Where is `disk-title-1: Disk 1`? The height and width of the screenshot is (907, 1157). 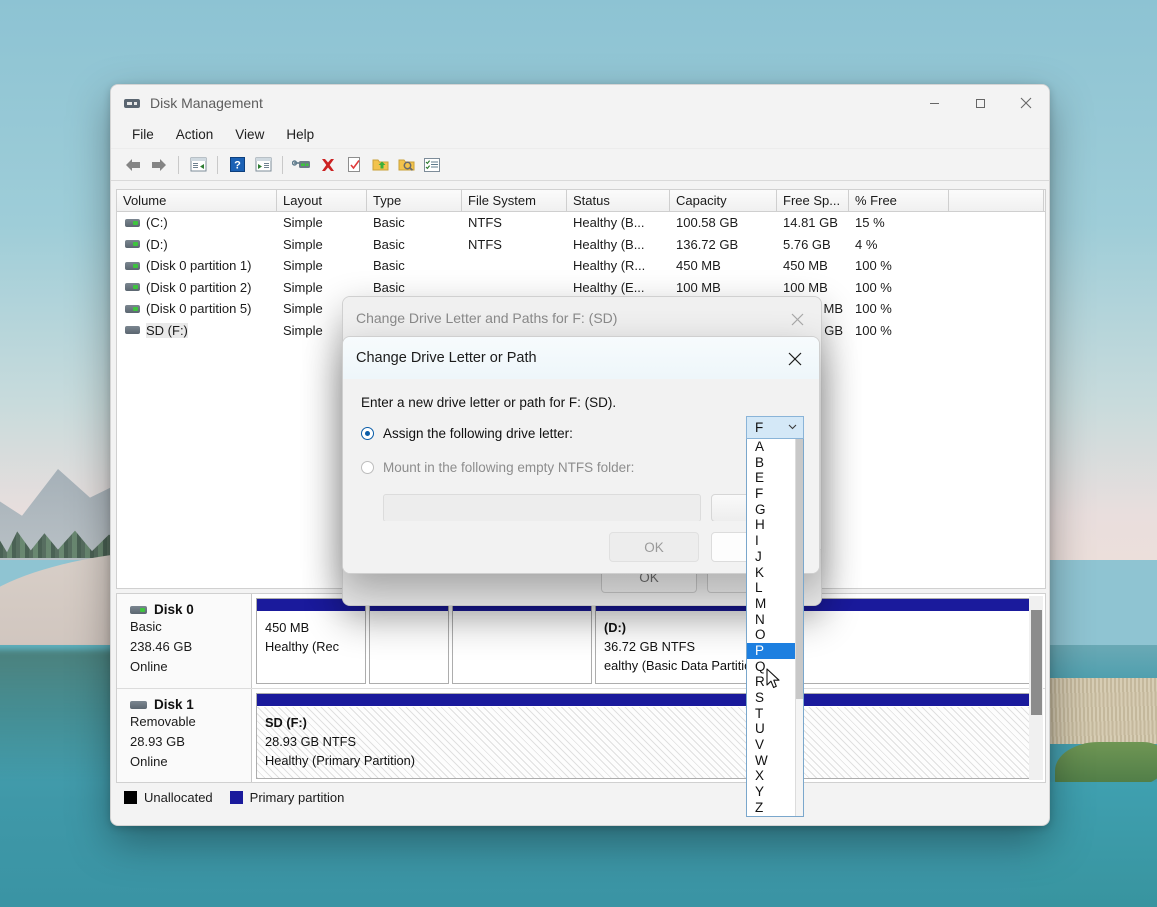
disk-title-1: Disk 1 is located at coordinates (190, 704).